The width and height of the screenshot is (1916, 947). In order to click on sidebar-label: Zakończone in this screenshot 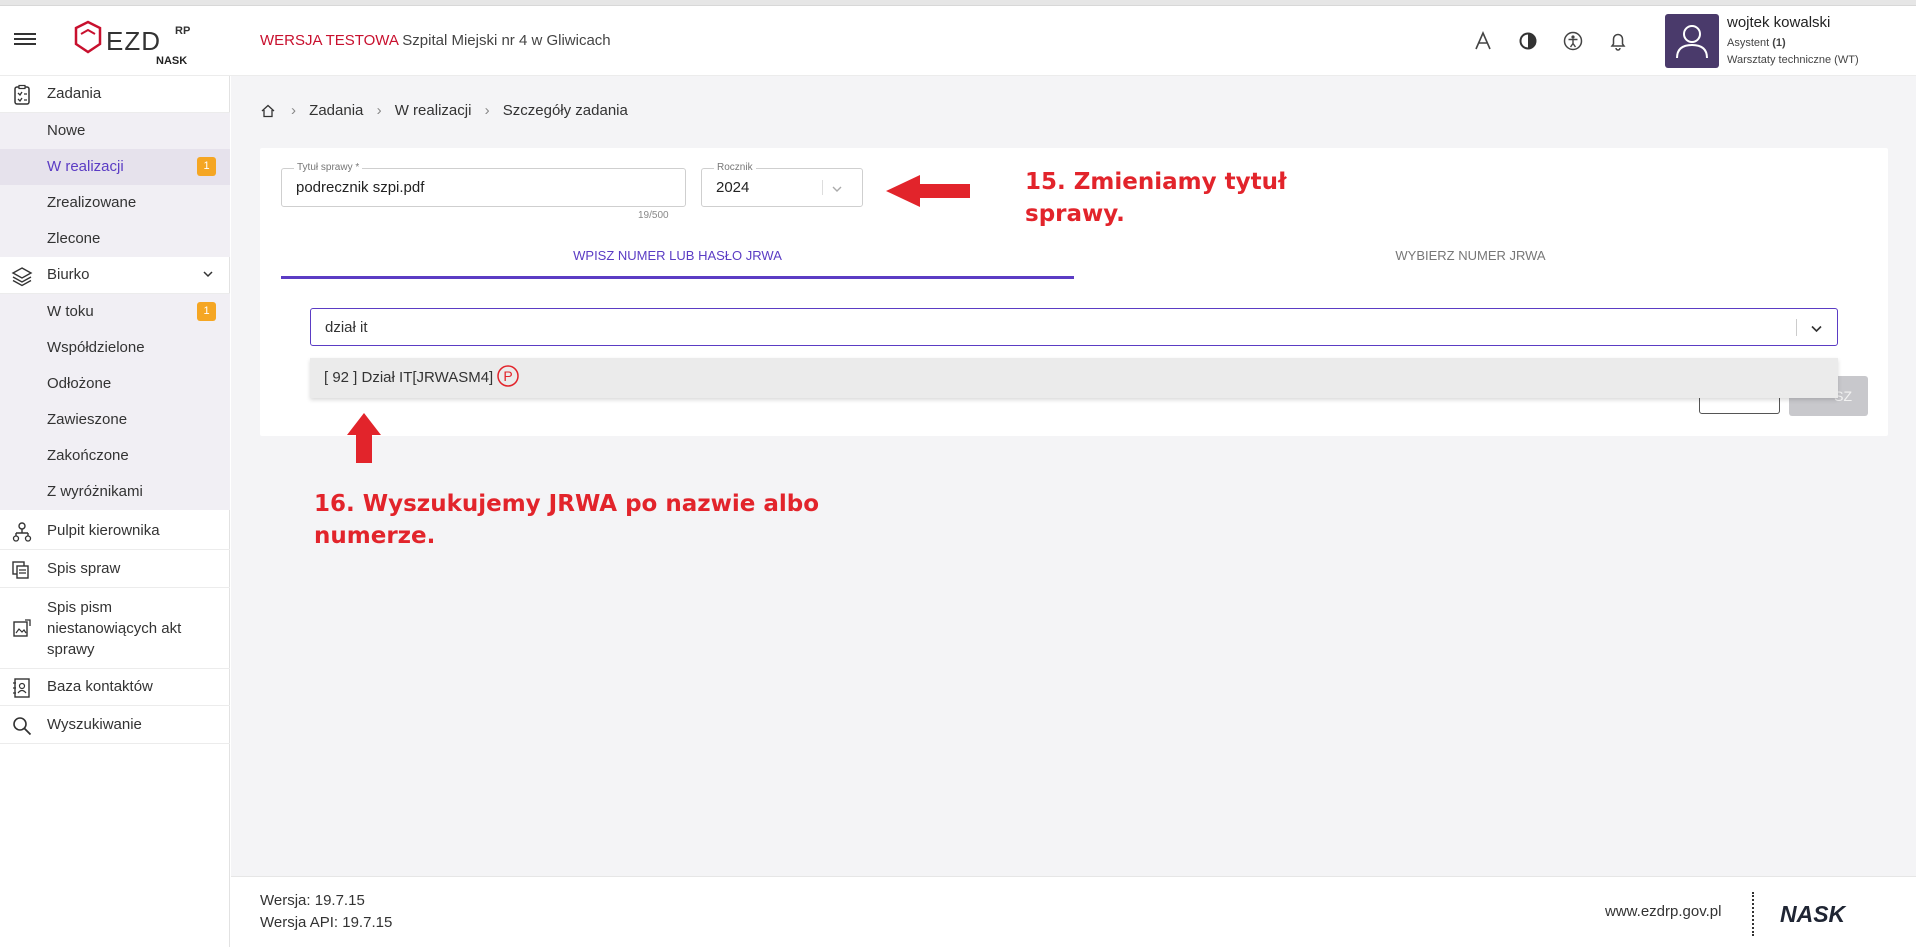, I will do `click(88, 455)`.